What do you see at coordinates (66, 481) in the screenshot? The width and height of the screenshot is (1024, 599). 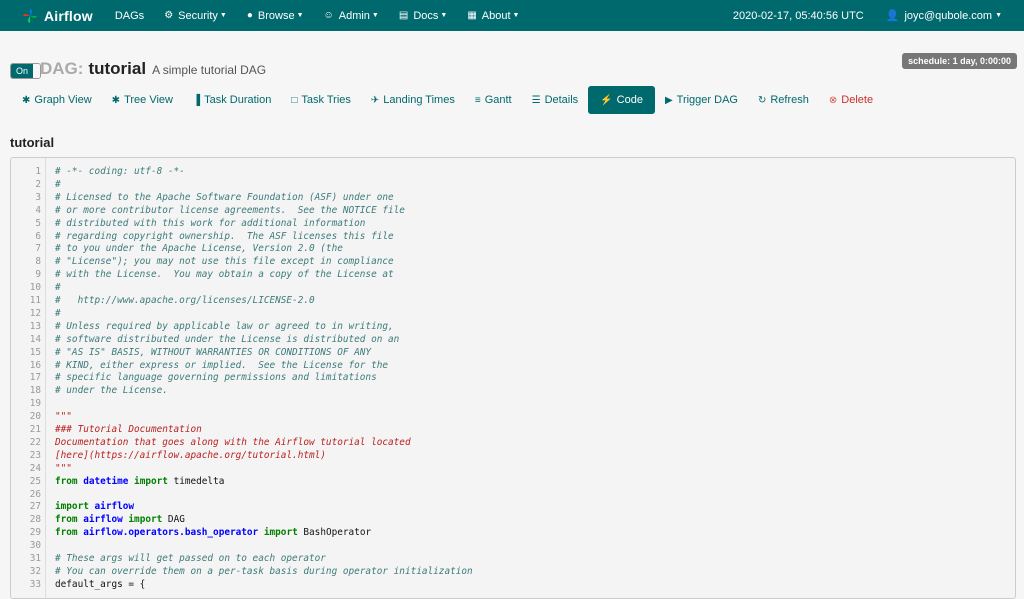 I see `code-token: from` at bounding box center [66, 481].